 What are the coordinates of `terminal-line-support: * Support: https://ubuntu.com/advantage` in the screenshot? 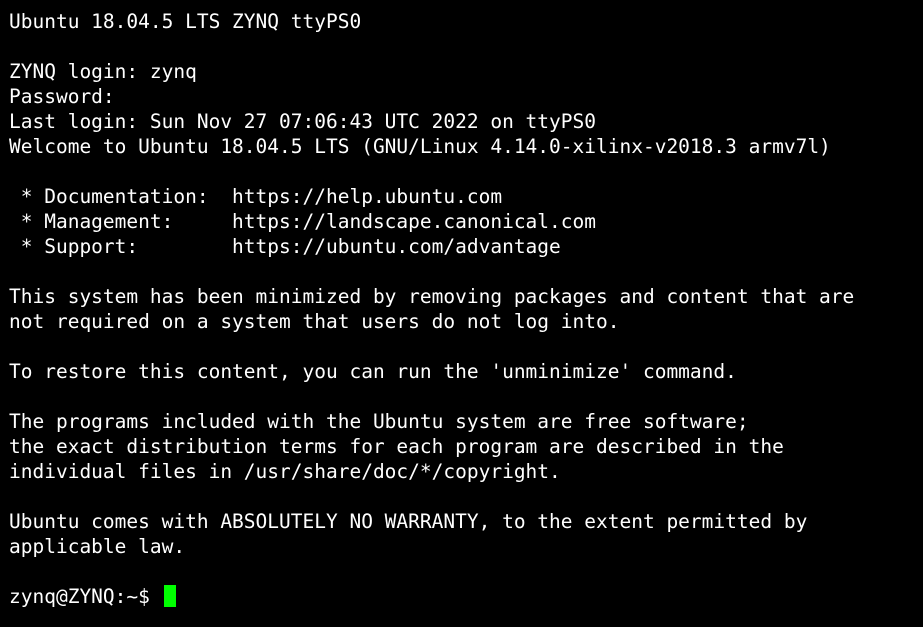 It's located at (285, 246).